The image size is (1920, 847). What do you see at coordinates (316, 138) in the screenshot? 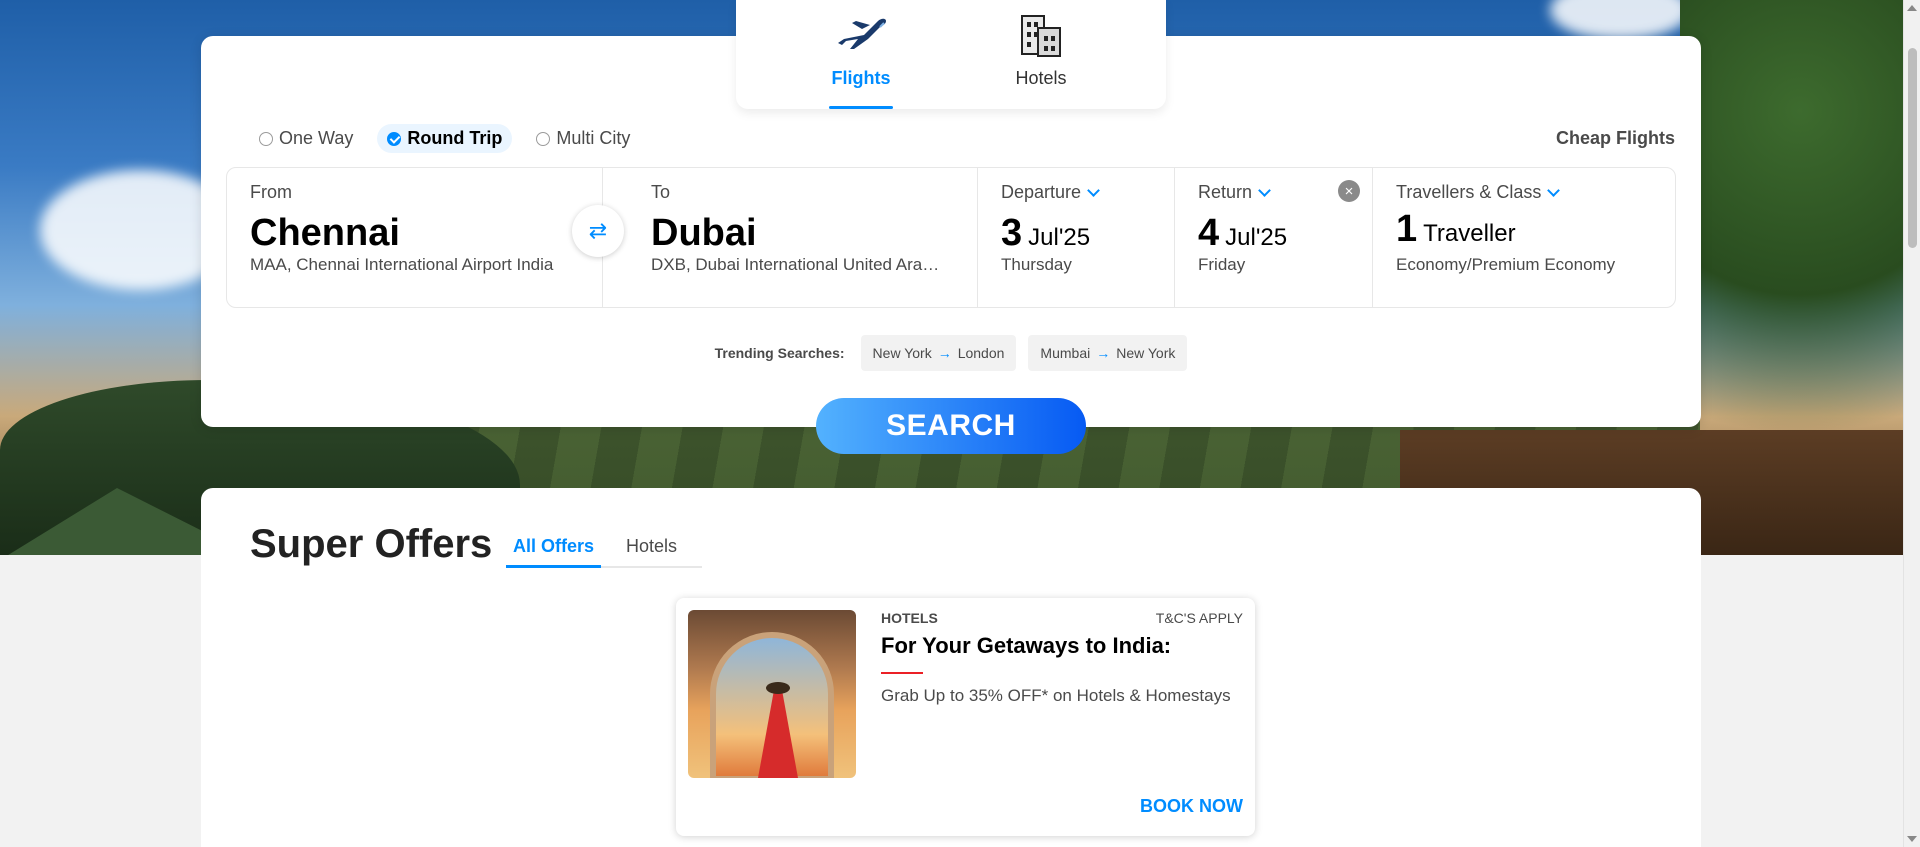
I see `trip-type-label: One Way` at bounding box center [316, 138].